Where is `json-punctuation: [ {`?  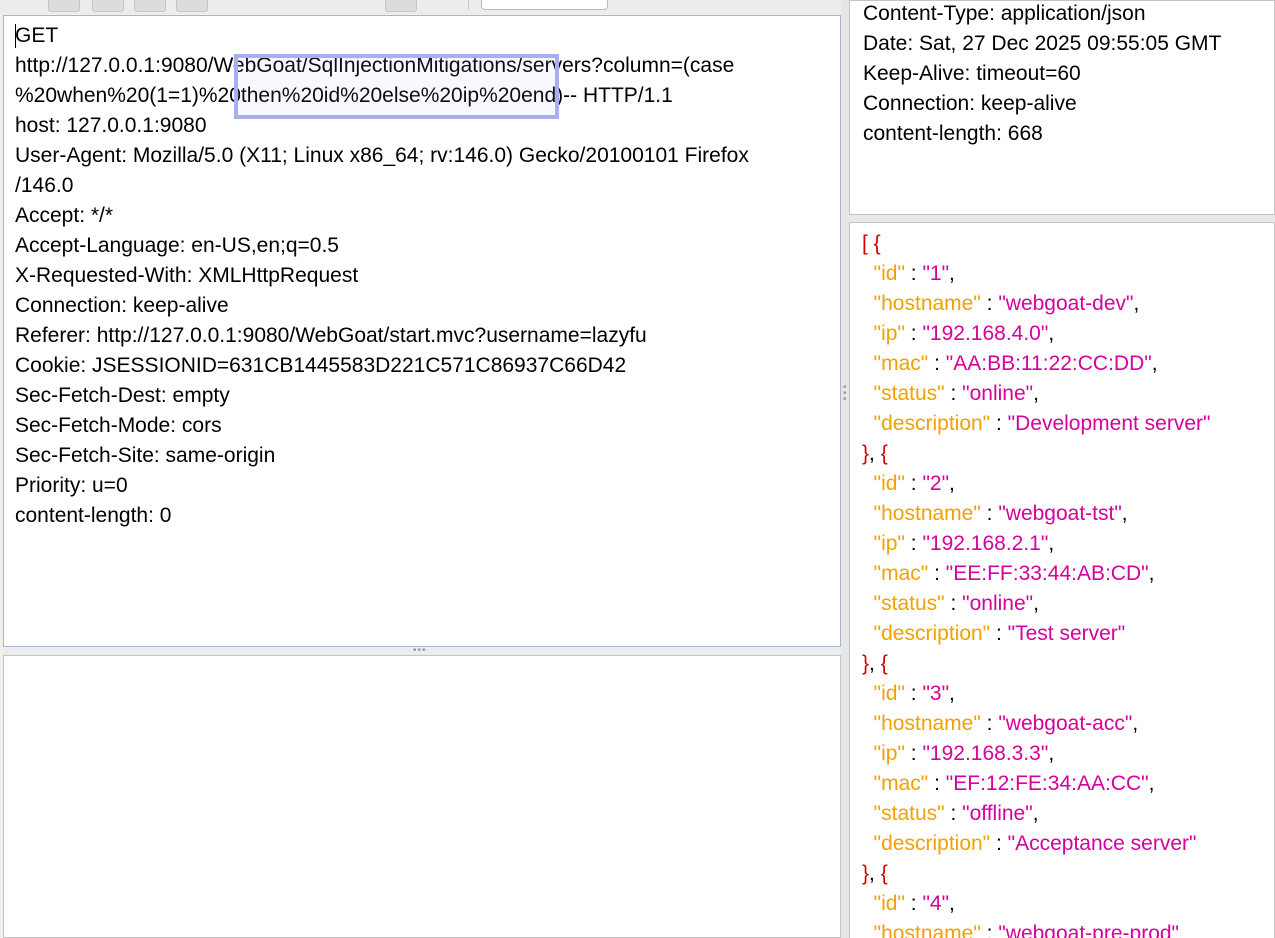 json-punctuation: [ { is located at coordinates (871, 243).